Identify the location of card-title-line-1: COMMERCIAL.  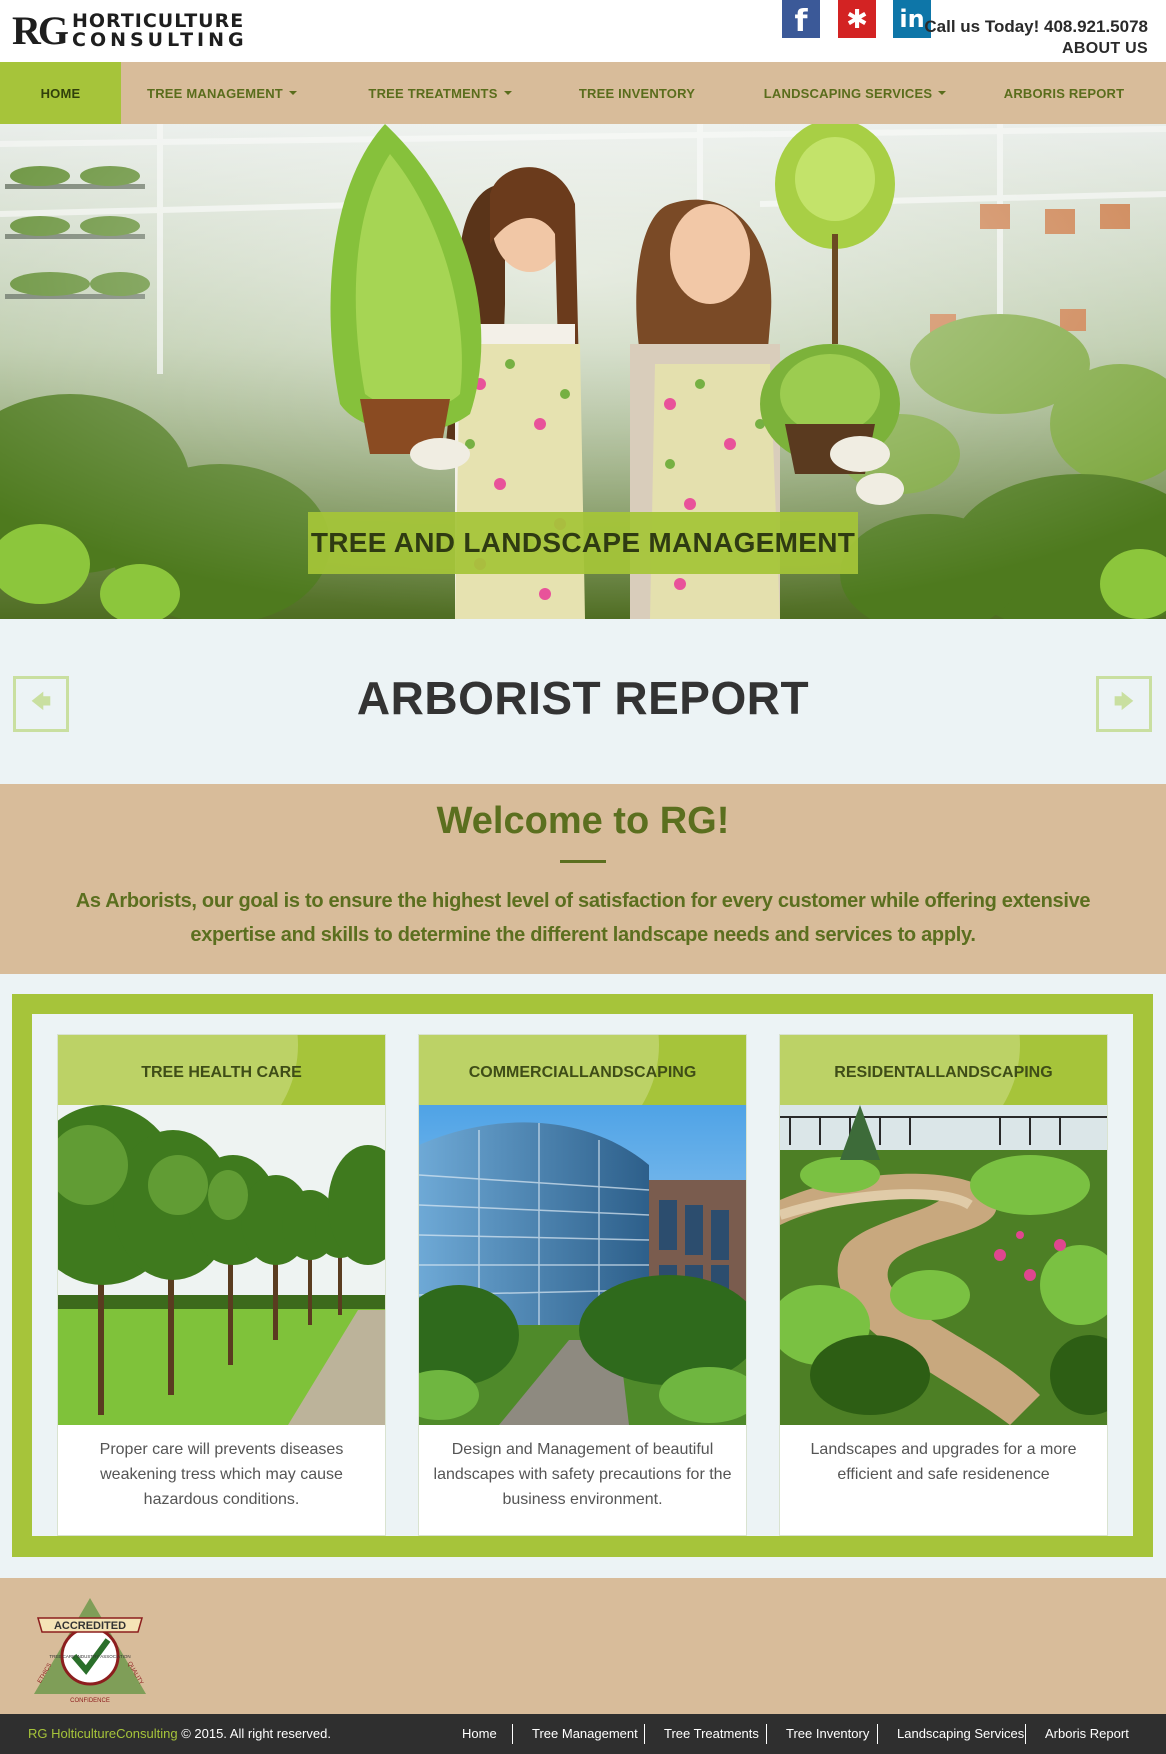
(523, 1072).